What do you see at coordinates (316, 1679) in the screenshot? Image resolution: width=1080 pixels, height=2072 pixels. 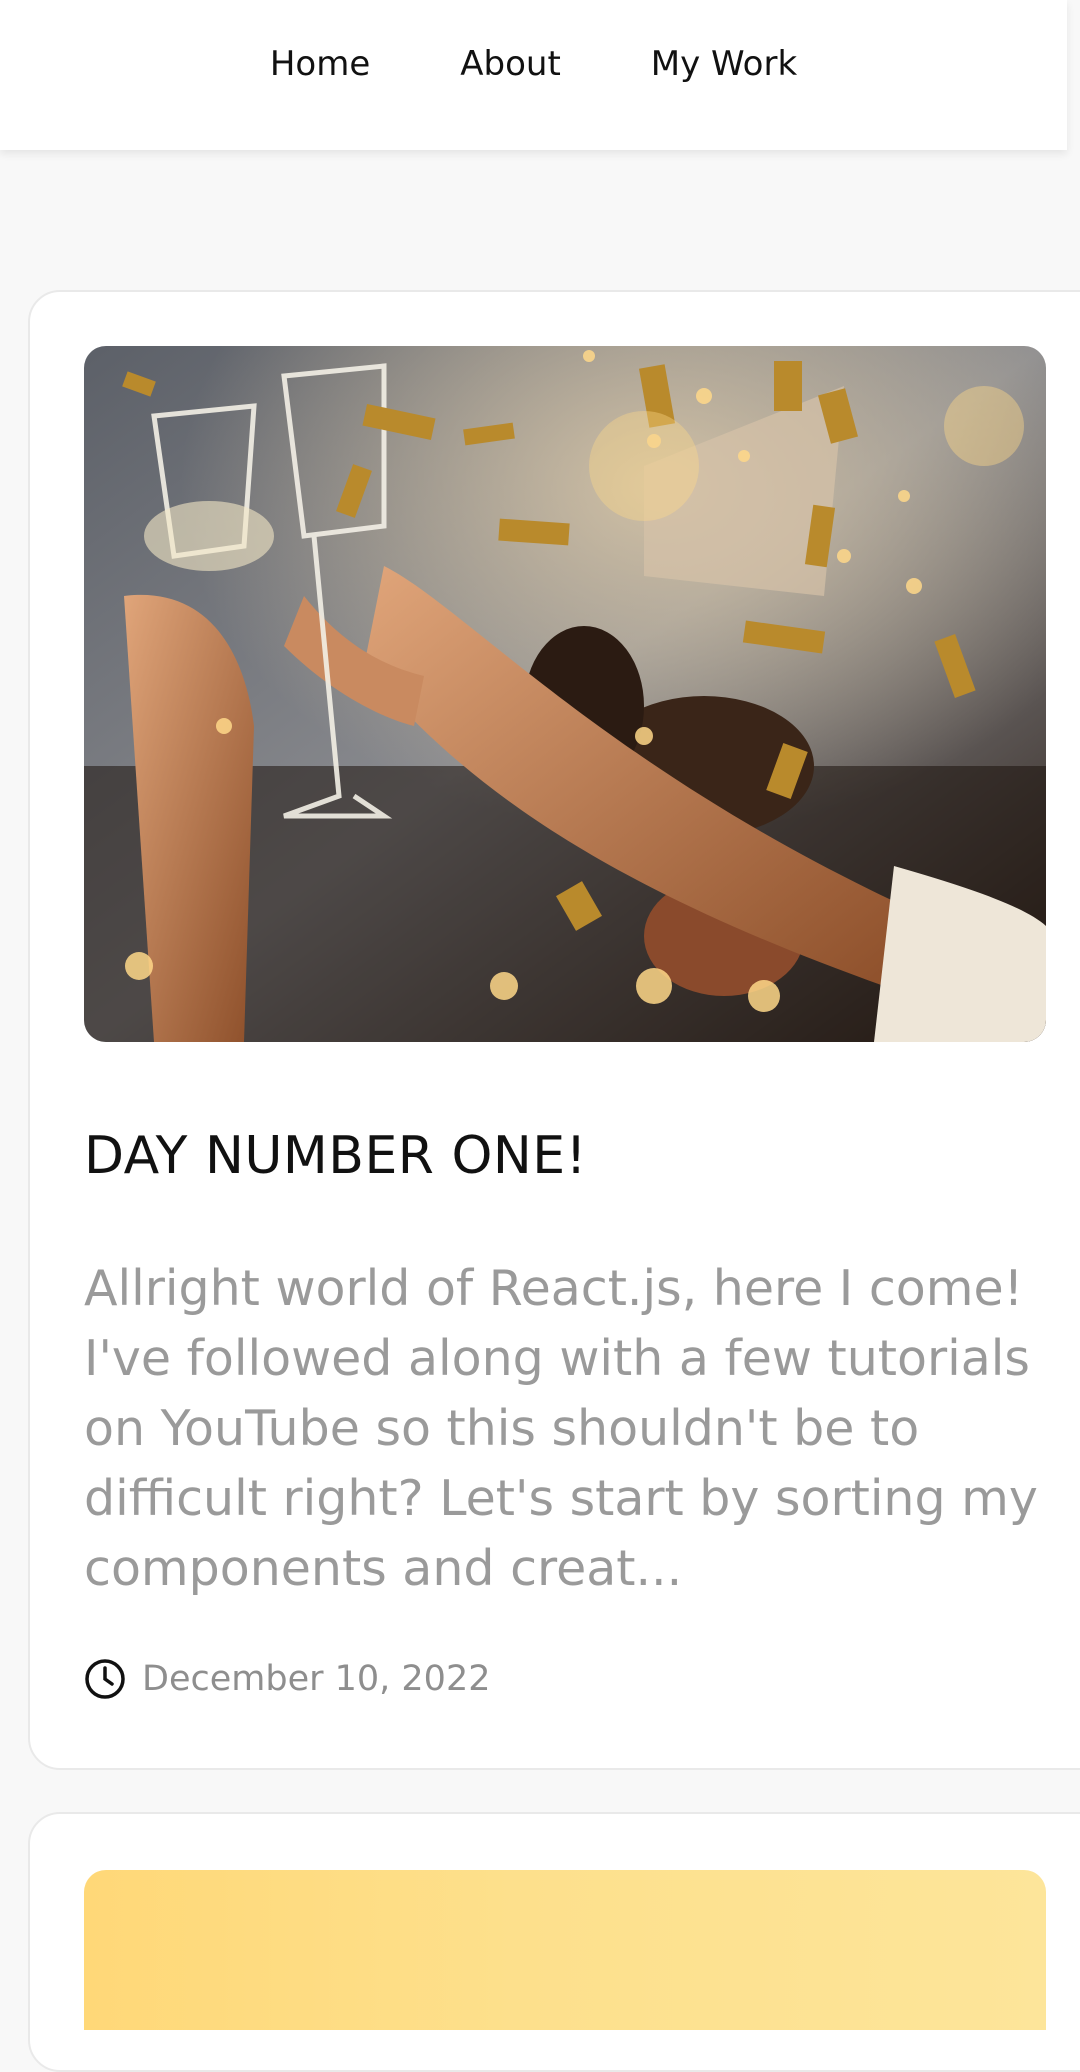 I see `post-date: December 10, 2022` at bounding box center [316, 1679].